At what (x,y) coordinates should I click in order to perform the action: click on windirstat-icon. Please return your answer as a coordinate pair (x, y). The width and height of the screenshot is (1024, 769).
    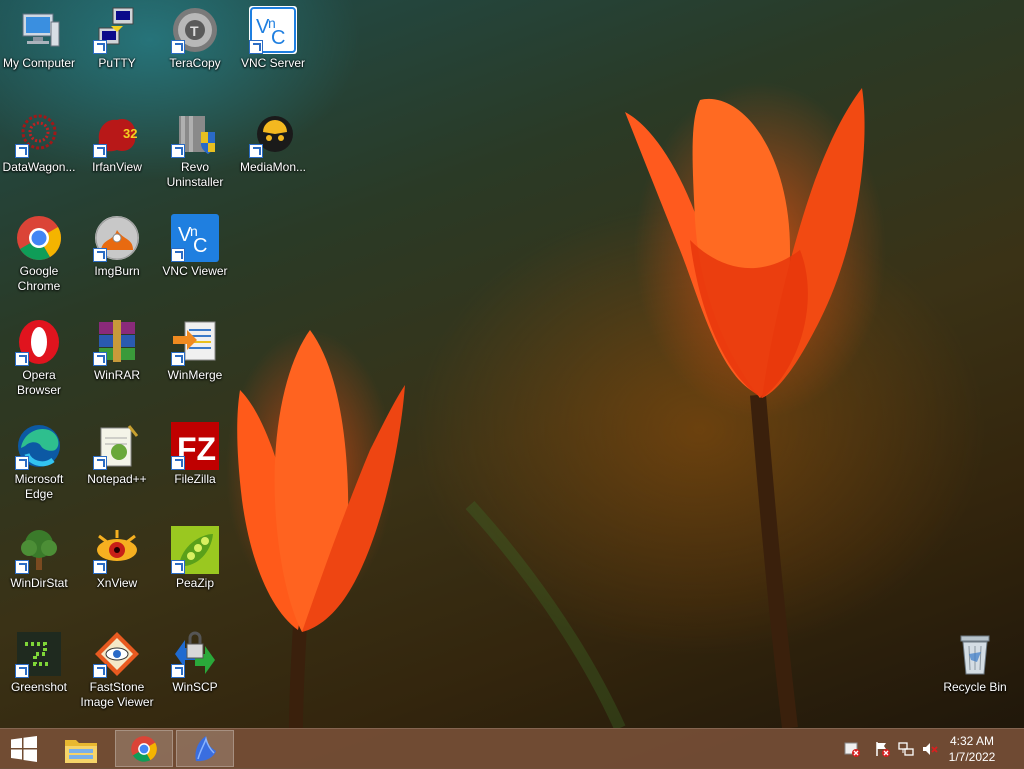
    Looking at the image, I should click on (39, 550).